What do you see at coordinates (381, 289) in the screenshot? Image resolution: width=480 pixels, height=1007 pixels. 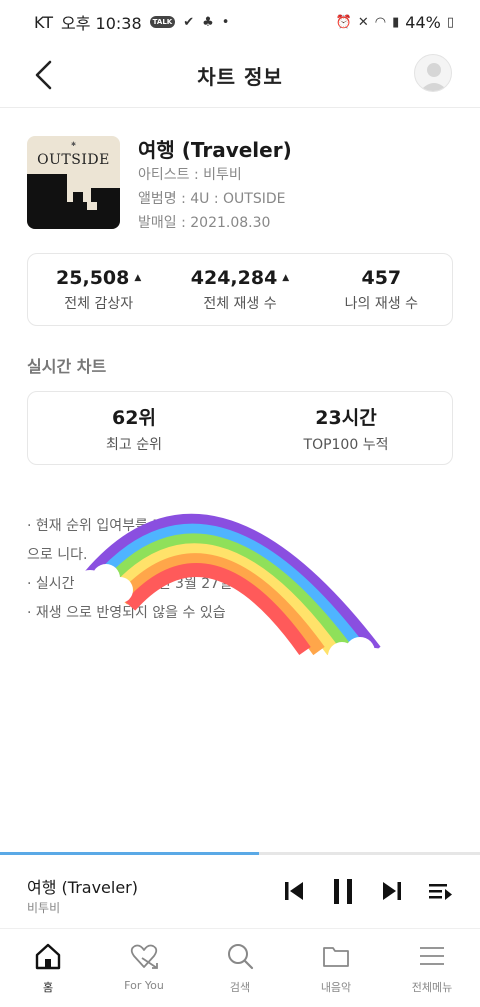 I see `stat-my-plays: 457 나의 재생 수` at bounding box center [381, 289].